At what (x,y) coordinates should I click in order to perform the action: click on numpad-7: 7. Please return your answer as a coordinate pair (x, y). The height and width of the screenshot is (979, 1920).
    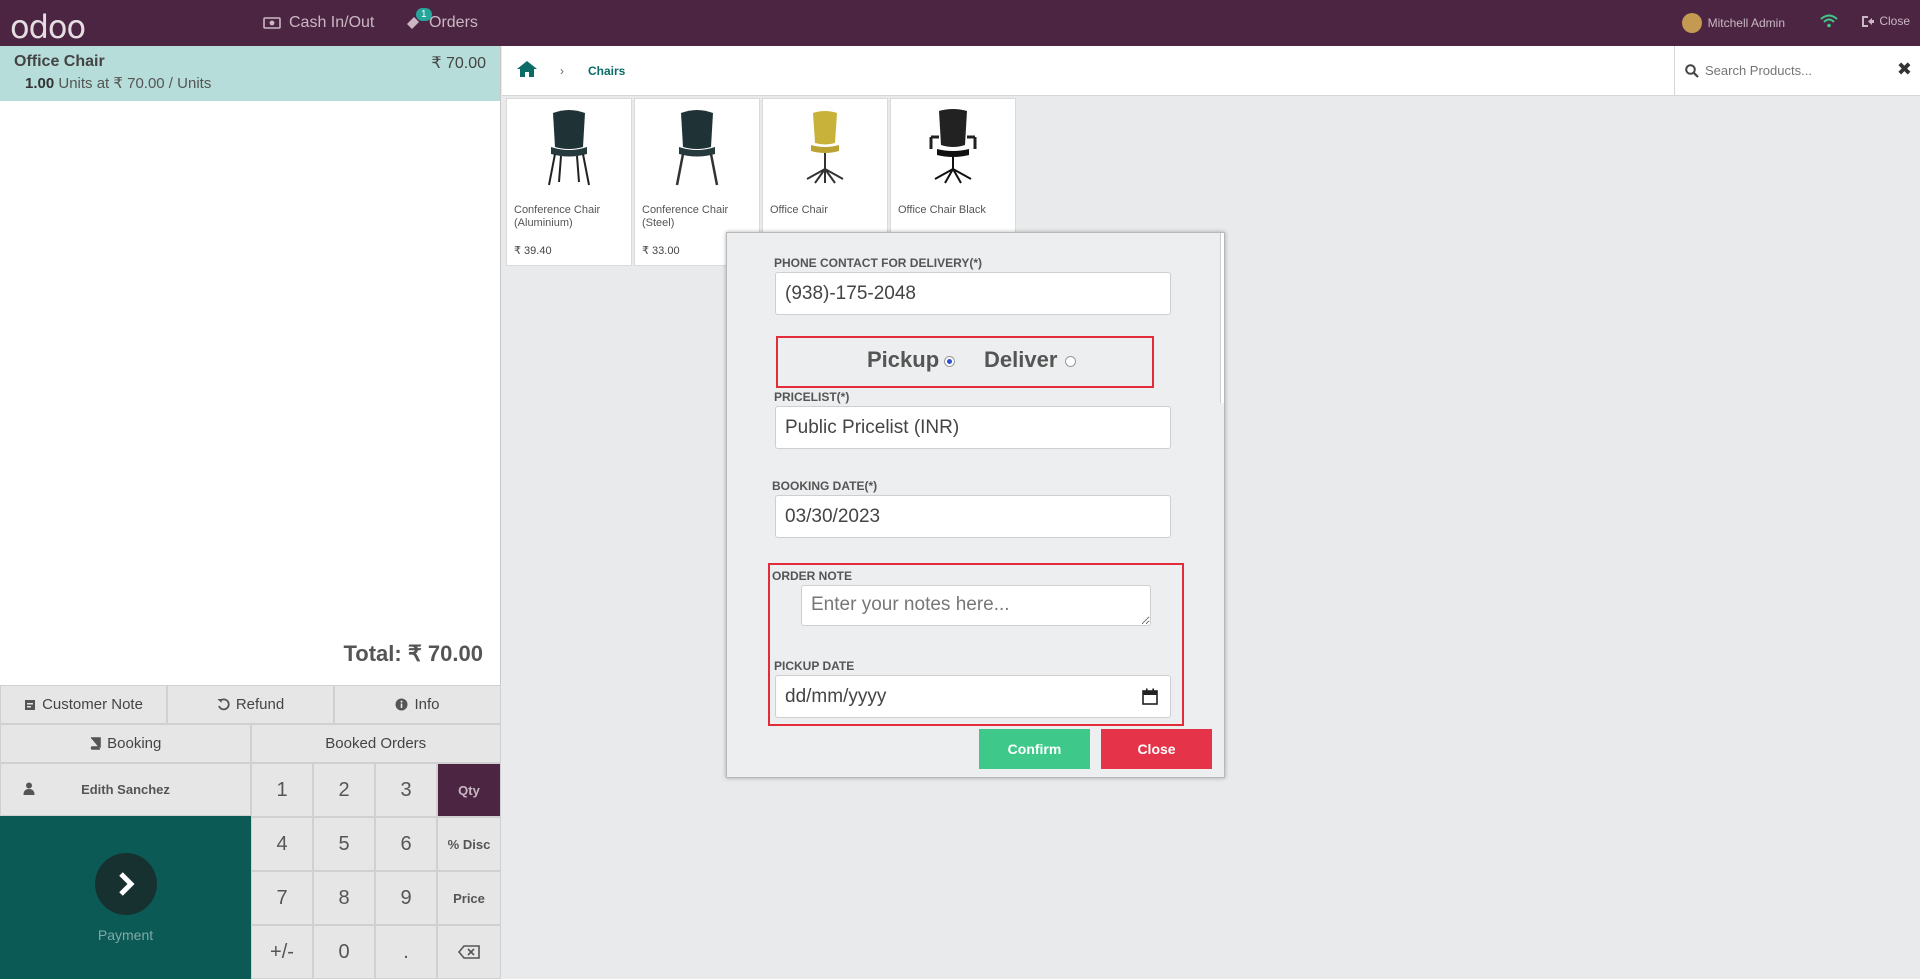
    Looking at the image, I should click on (282, 898).